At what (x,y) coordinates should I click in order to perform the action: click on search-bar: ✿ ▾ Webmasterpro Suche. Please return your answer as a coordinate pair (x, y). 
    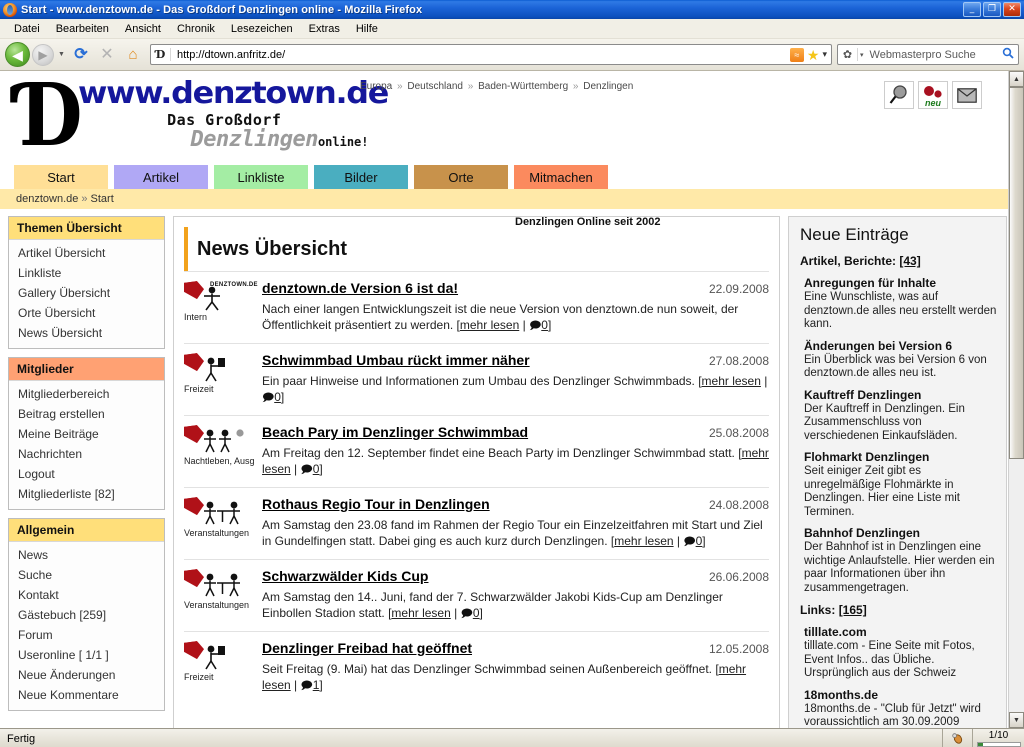
    Looking at the image, I should click on (928, 54).